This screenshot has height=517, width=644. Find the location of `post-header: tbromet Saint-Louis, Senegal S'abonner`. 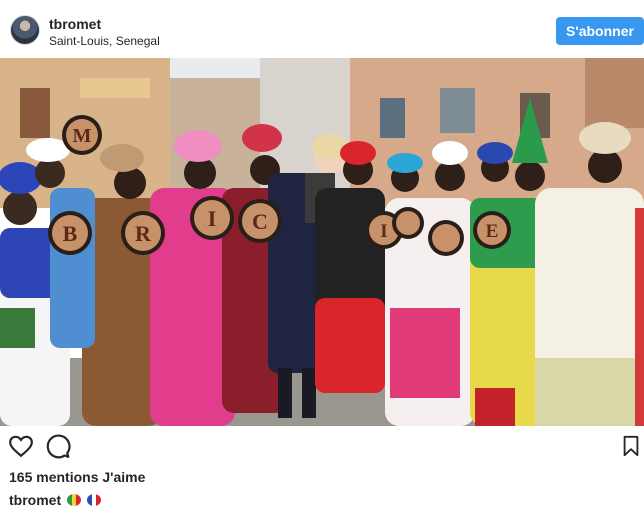

post-header: tbromet Saint-Louis, Senegal S'abonner is located at coordinates (322, 31).